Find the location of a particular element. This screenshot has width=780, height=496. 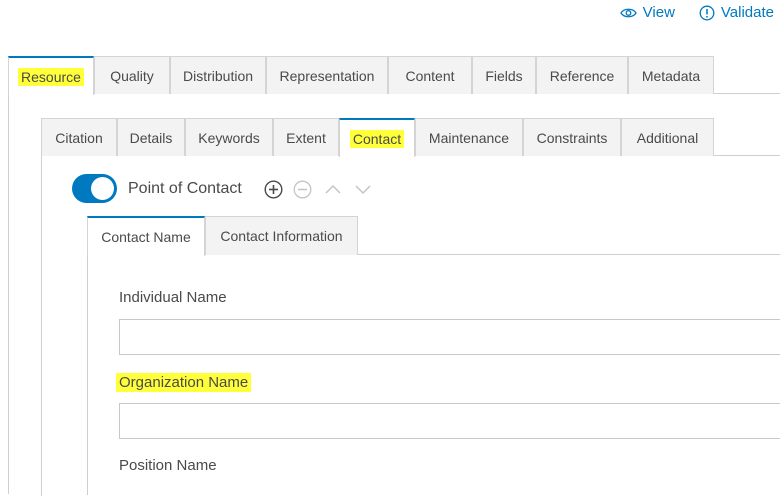

validate-link: Validate is located at coordinates (736, 12).